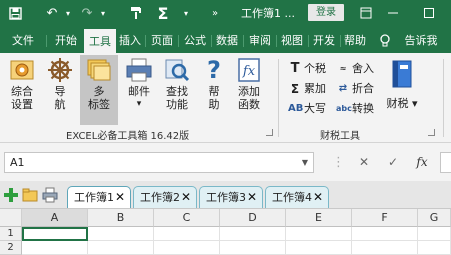 The width and height of the screenshot is (451, 255). I want to click on round-button: ≈ 舍入, so click(355, 69).